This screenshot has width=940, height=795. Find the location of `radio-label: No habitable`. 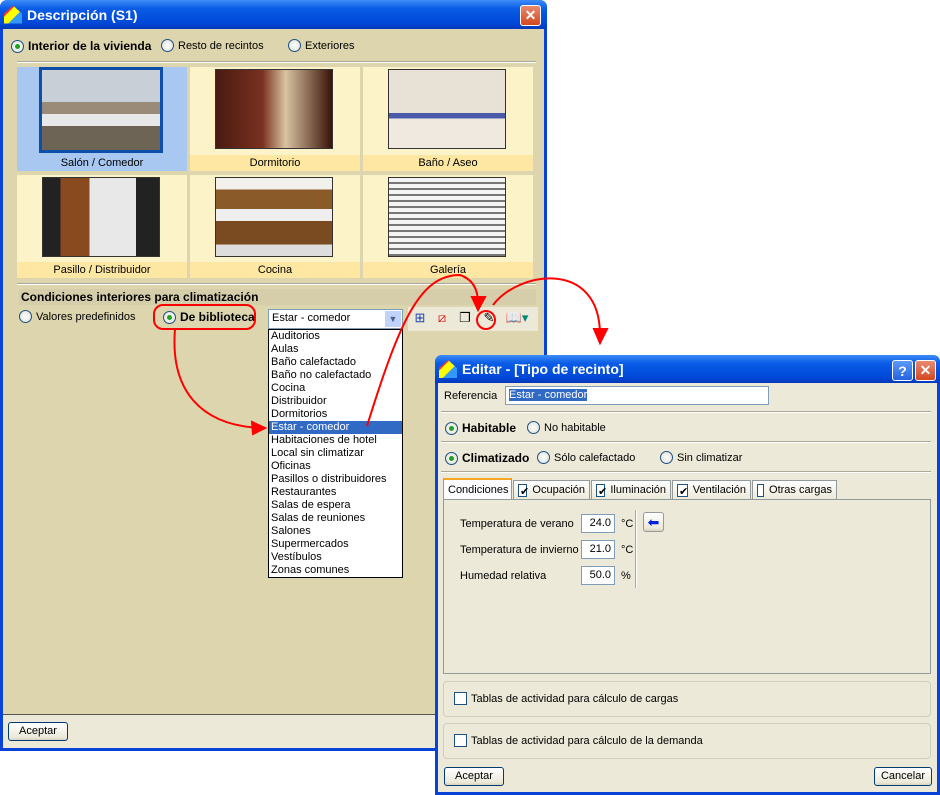

radio-label: No habitable is located at coordinates (575, 427).